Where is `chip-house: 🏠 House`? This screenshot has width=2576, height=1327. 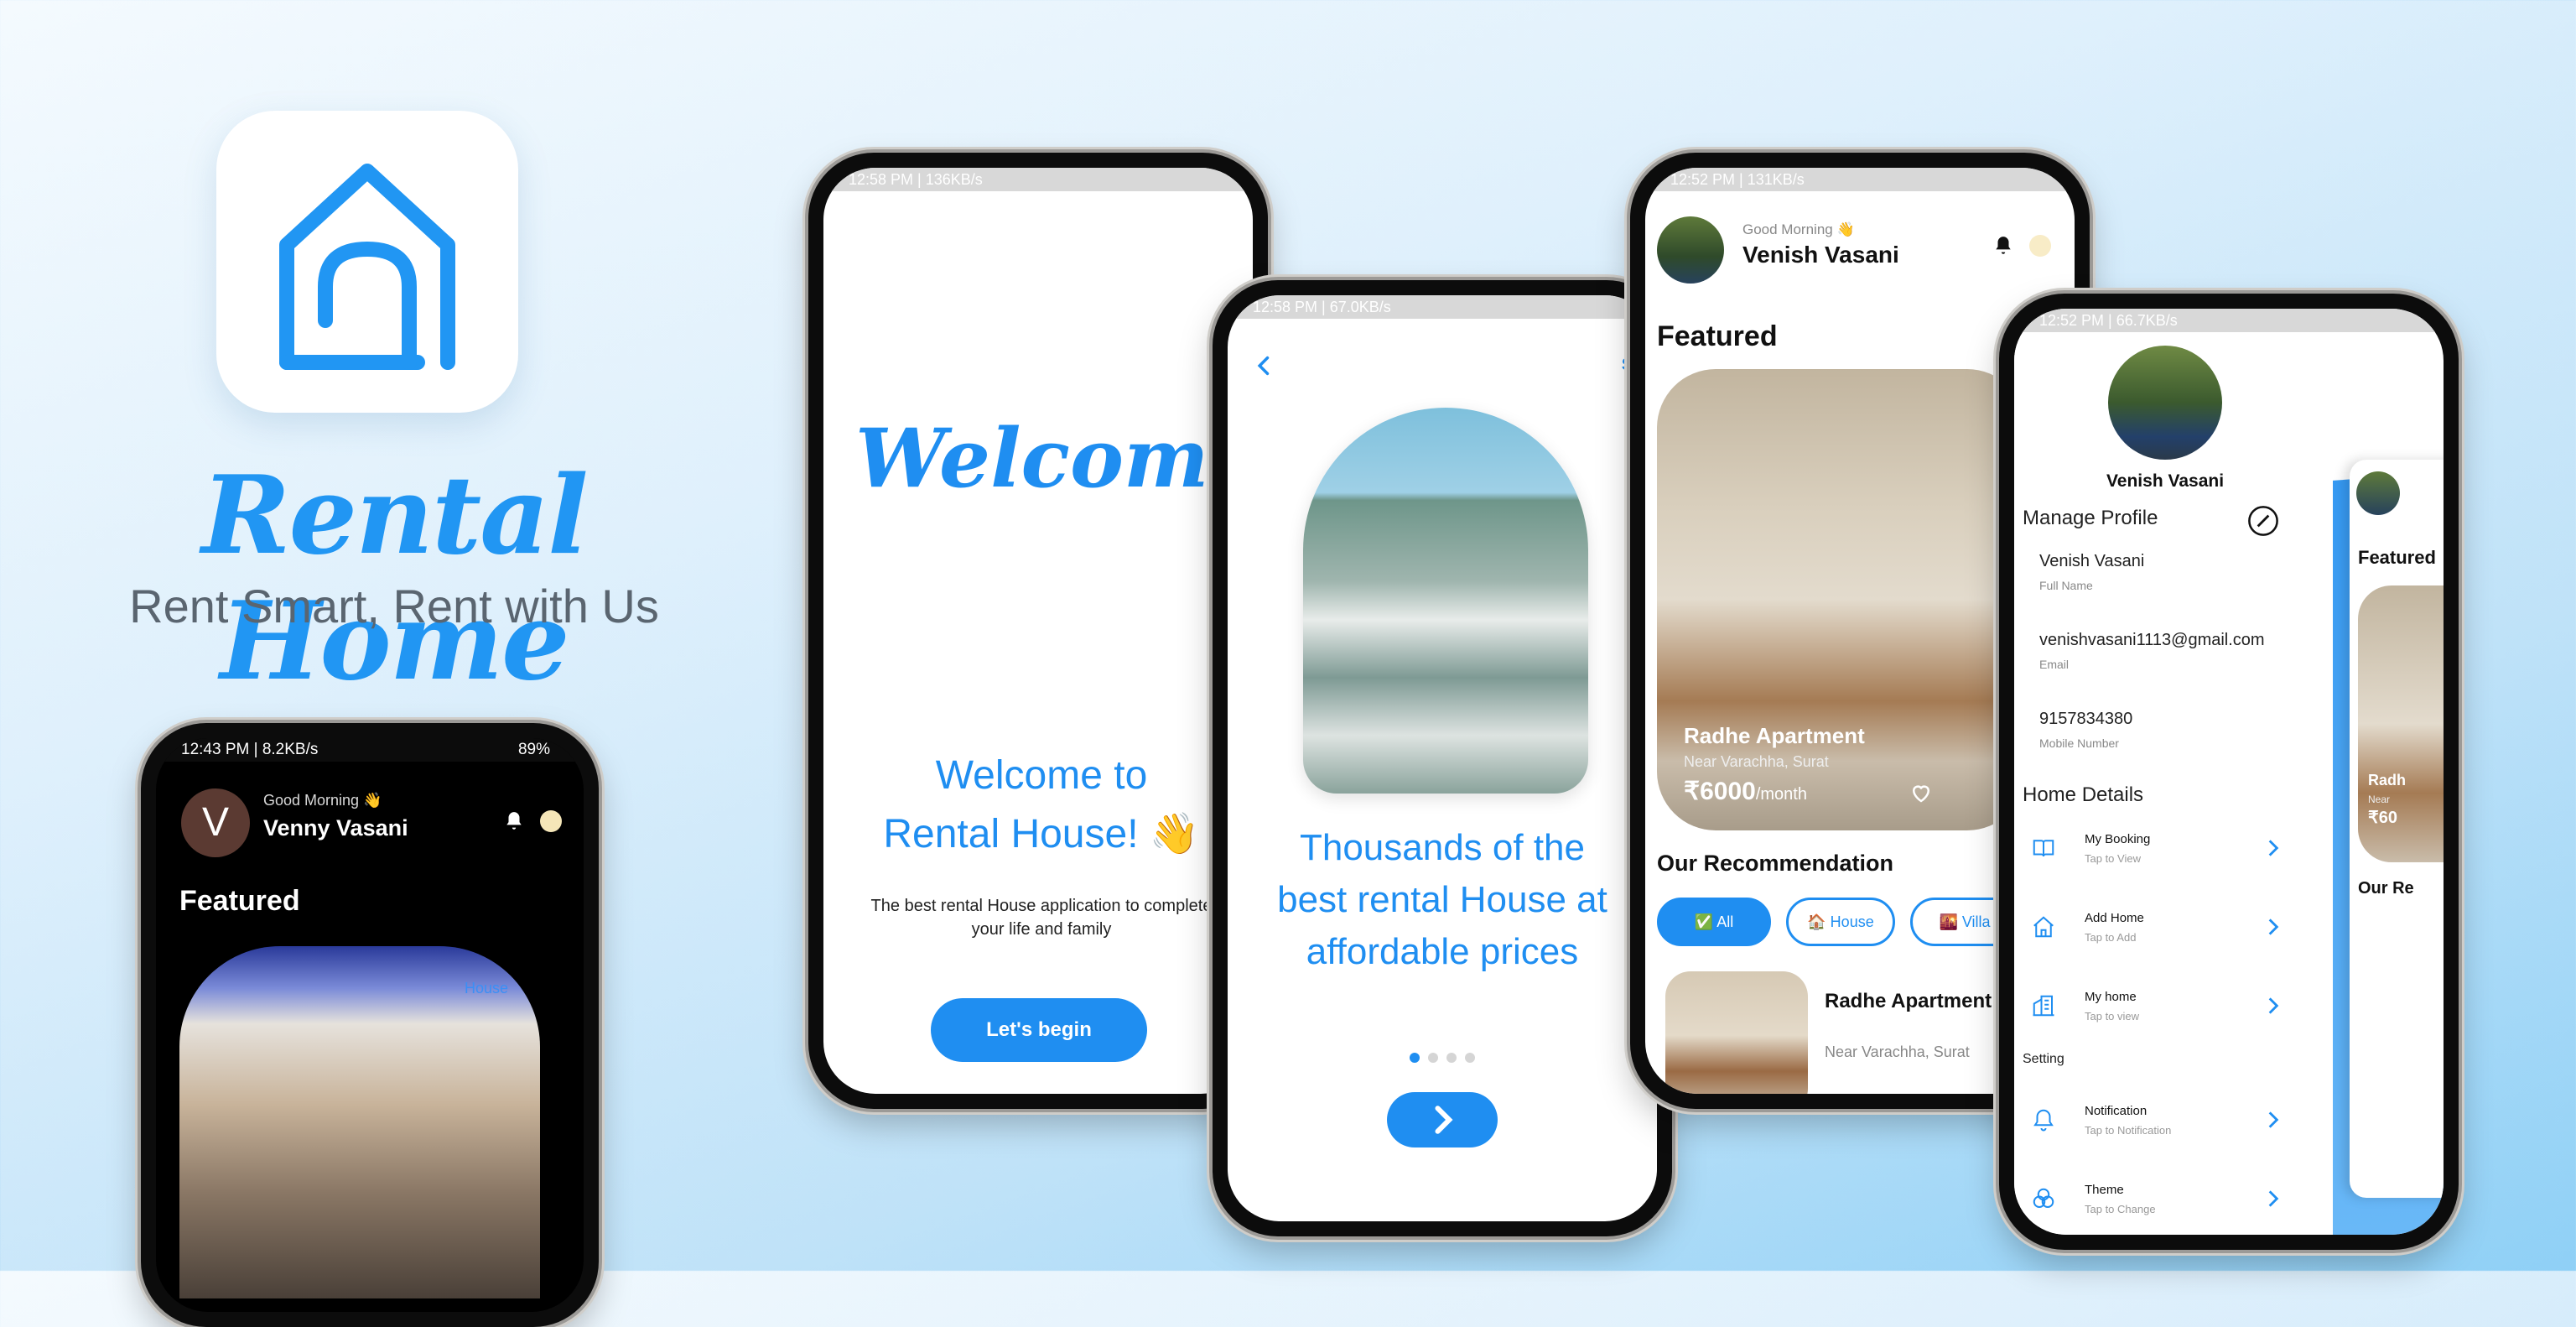 chip-house: 🏠 House is located at coordinates (1840, 922).